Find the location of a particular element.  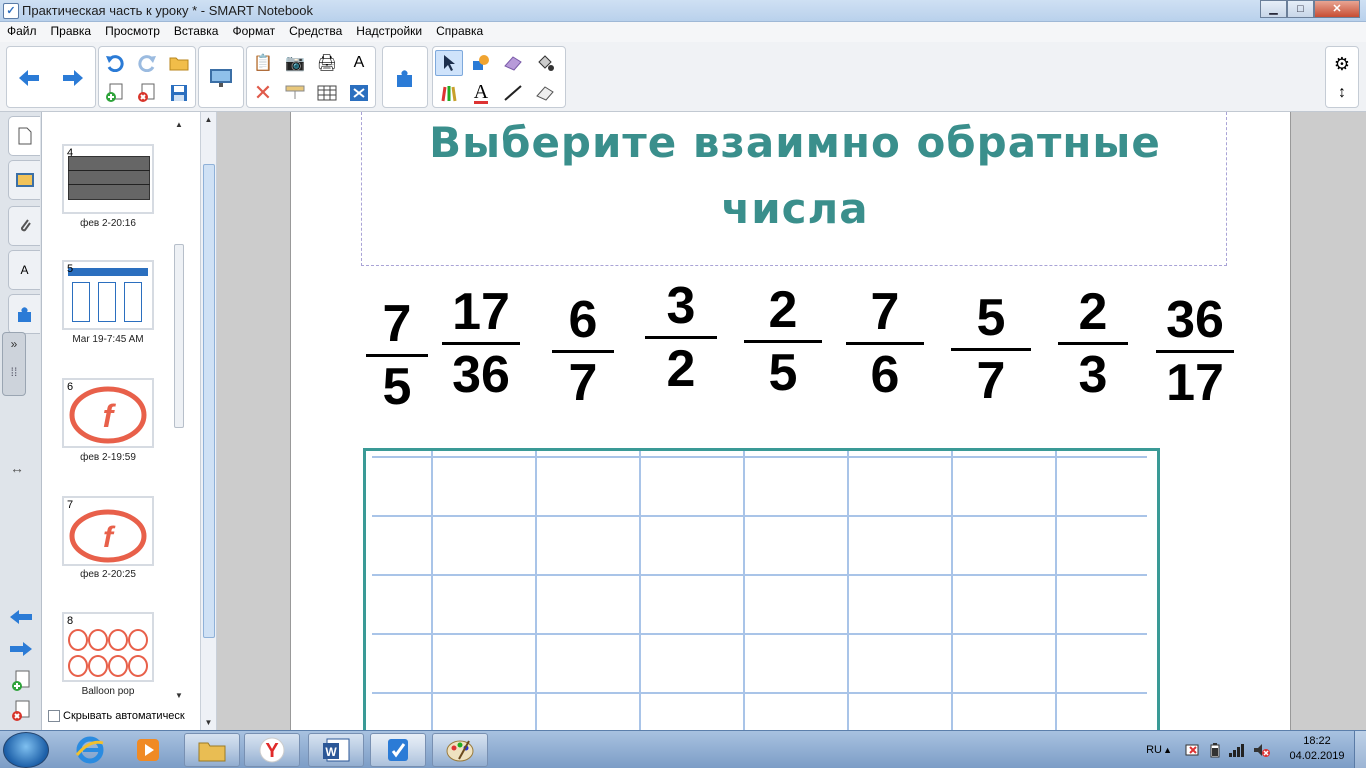

delete-x-icon: ✕ is located at coordinates (263, 93).